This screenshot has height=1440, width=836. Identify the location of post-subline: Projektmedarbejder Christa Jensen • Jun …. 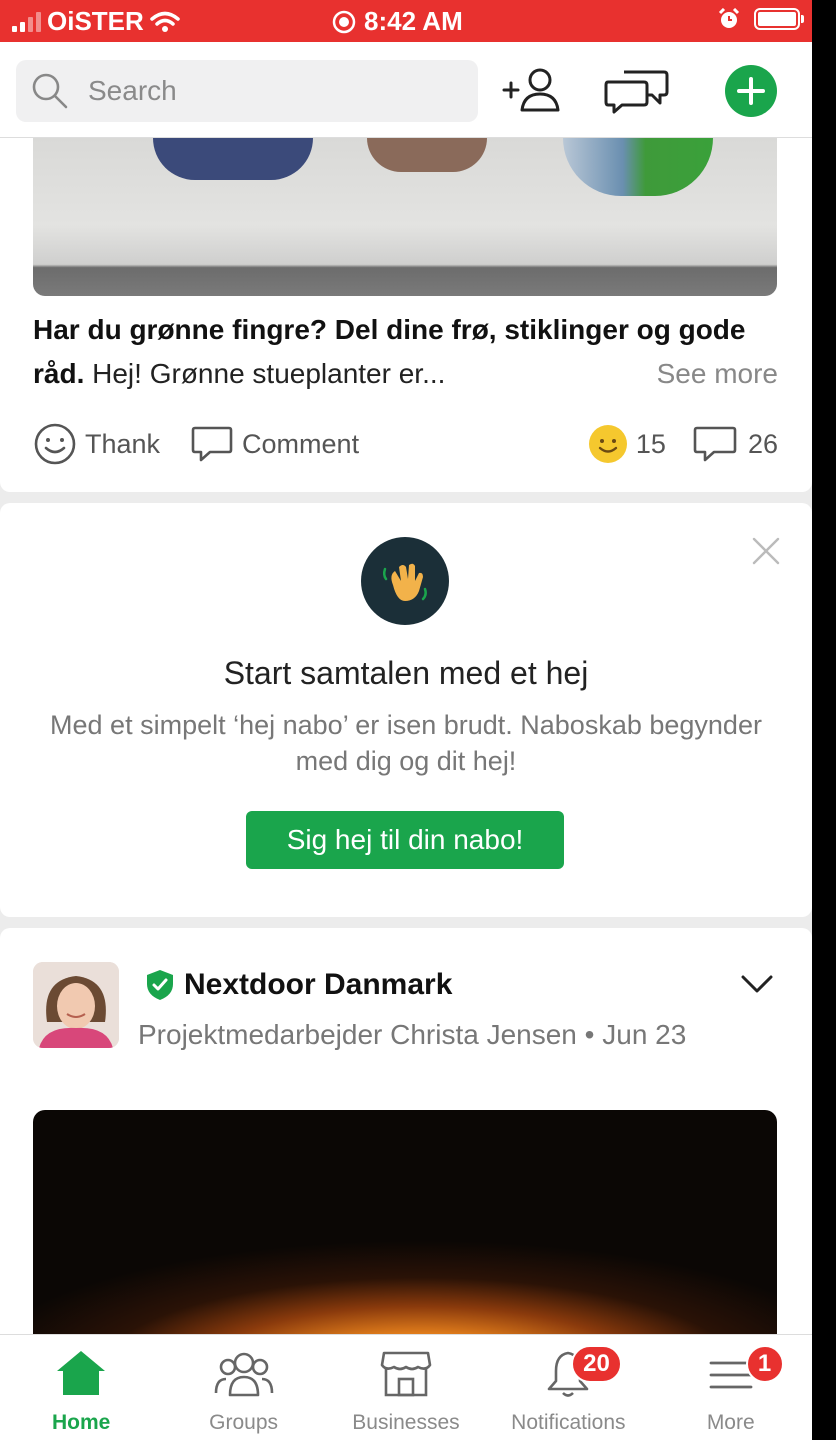
(412, 1034).